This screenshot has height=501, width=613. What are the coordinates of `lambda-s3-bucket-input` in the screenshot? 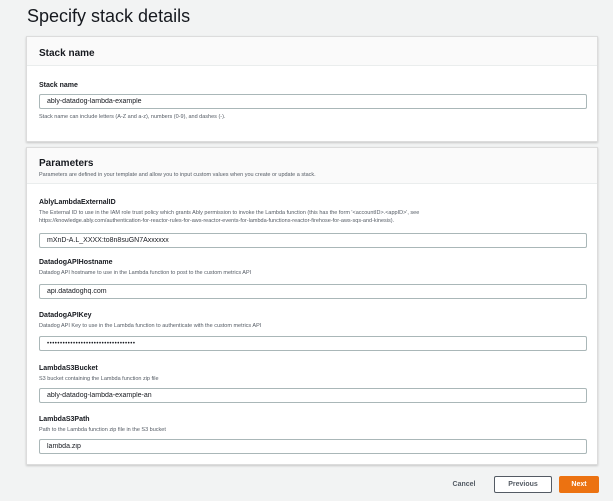 It's located at (313, 395).